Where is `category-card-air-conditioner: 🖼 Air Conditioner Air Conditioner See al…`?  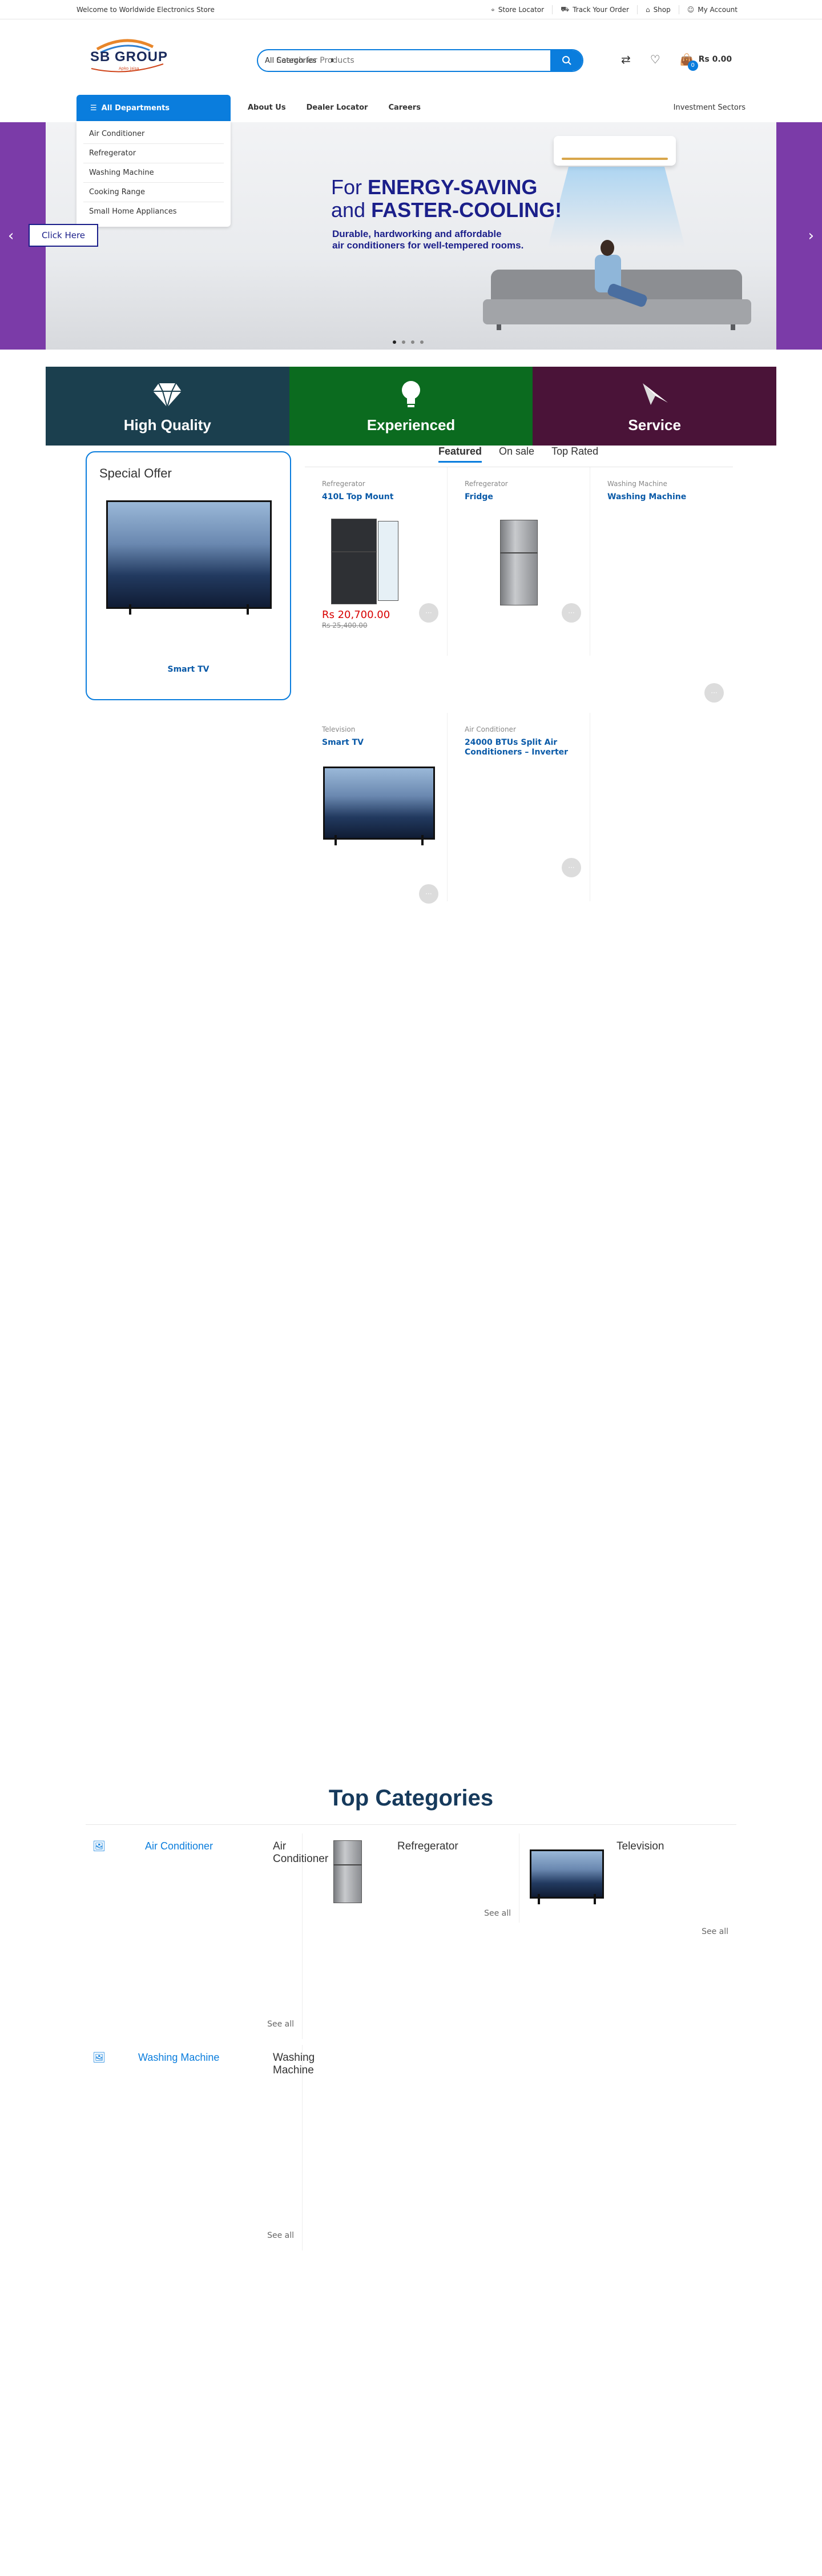
category-card-air-conditioner: 🖼 Air Conditioner Air Conditioner See al… is located at coordinates (207, 1936).